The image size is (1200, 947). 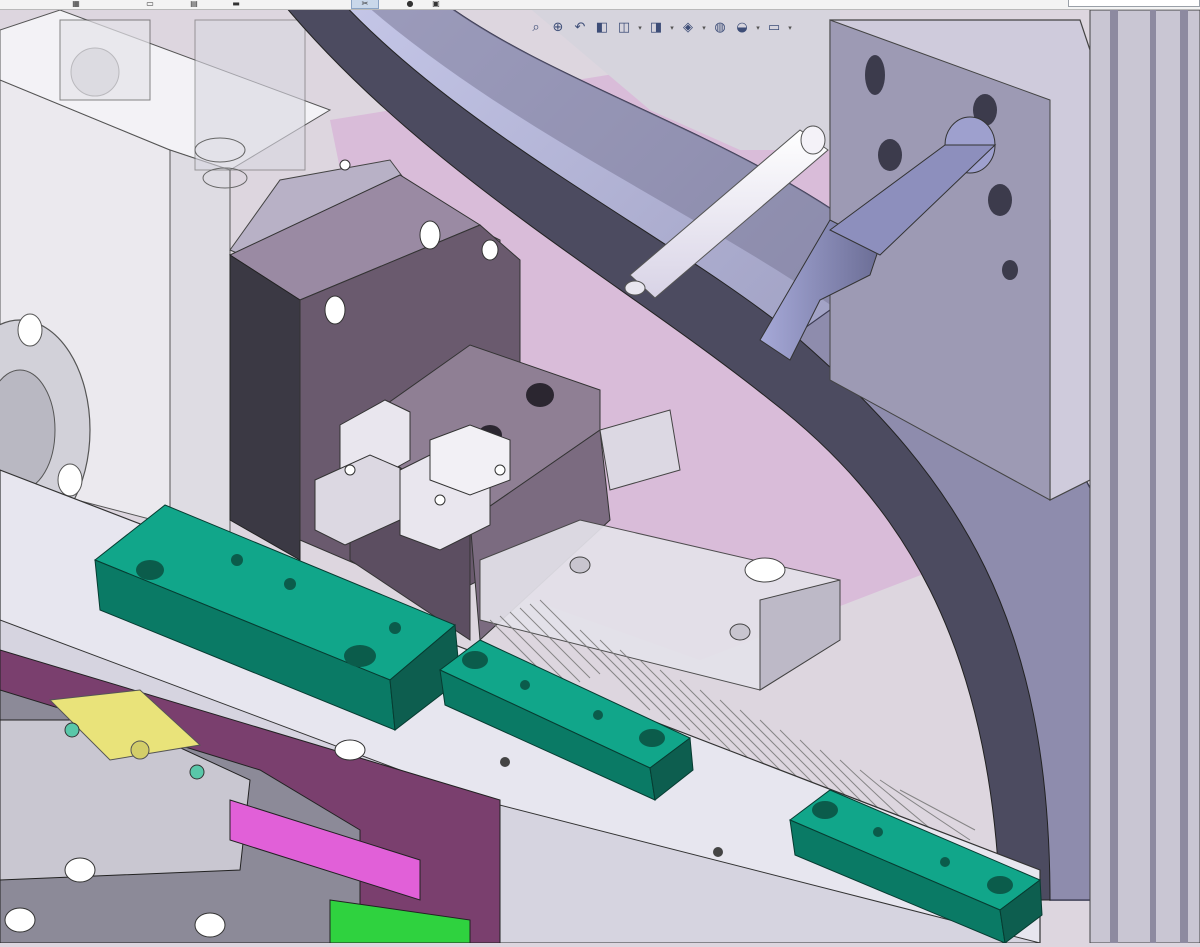 I want to click on rebuild-icon: ▬, so click(x=236, y=4).